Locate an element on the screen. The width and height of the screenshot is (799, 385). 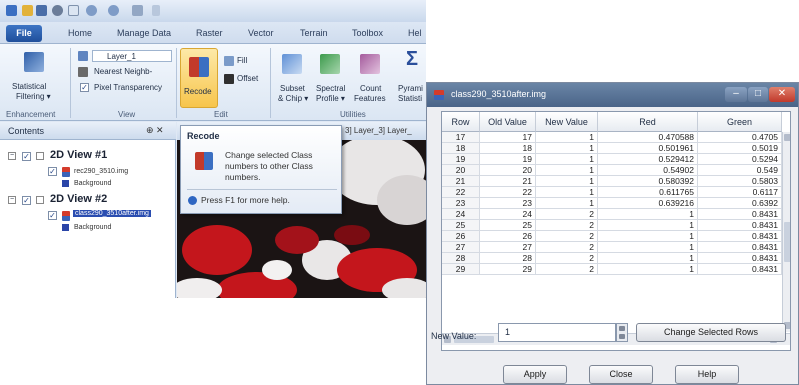
table-row: 24 24 2 1 0.8431 is located at coordinates (616, 214).